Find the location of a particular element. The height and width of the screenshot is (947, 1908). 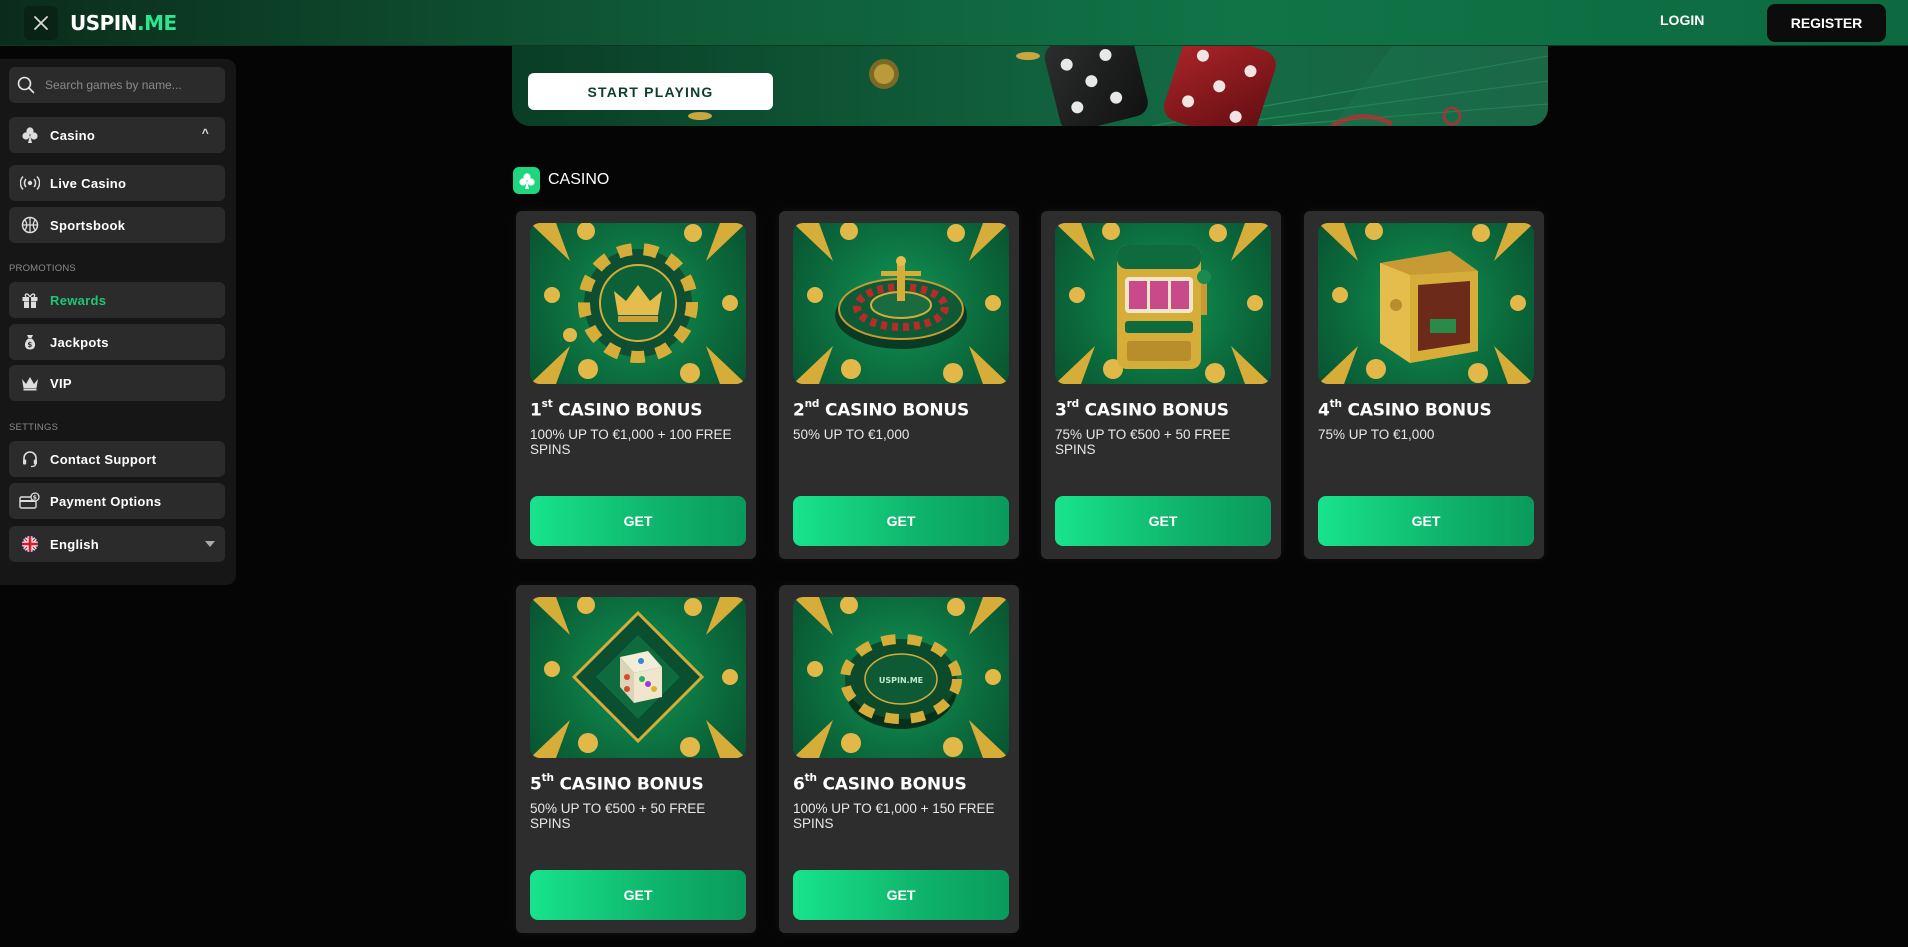

sidebar-item-live-casino: Live Casino is located at coordinates (117, 183).